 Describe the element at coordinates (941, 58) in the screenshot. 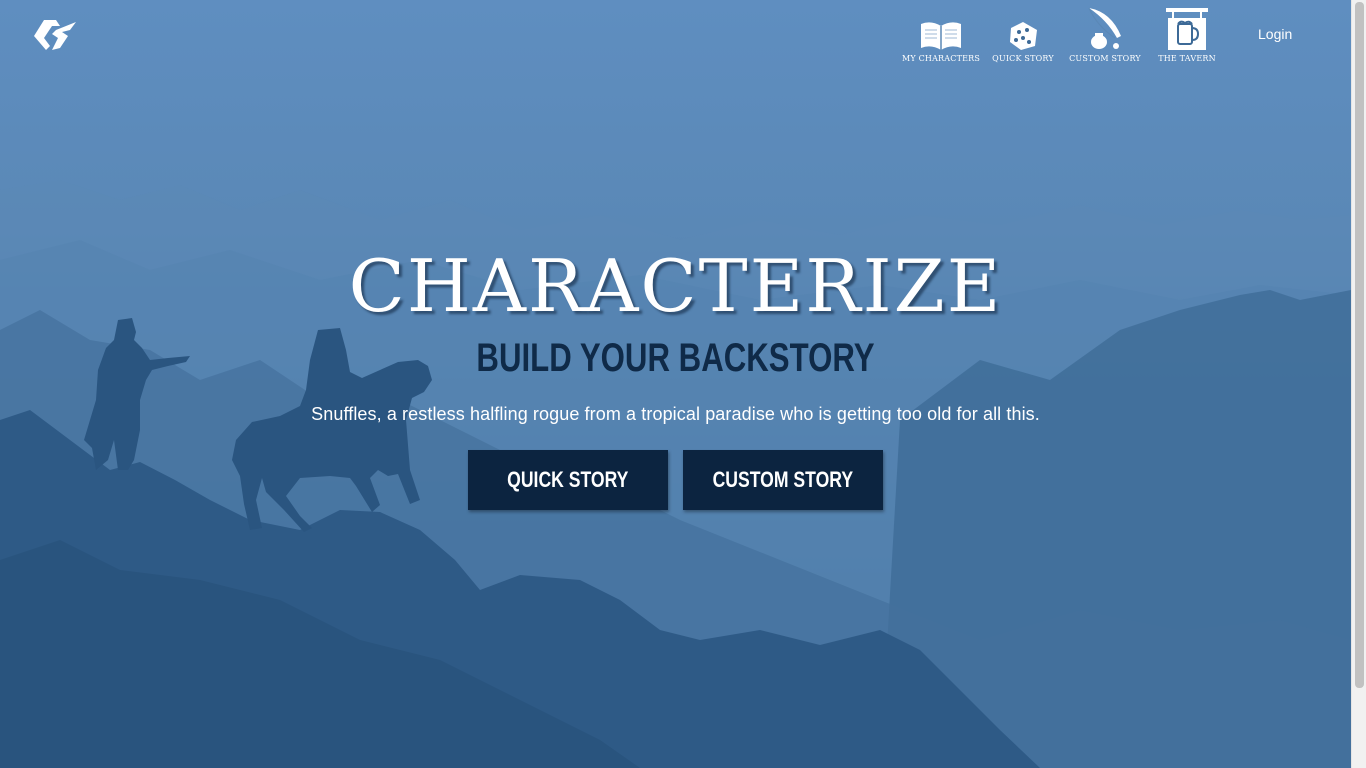

I see `nav-label: My Characters` at that location.